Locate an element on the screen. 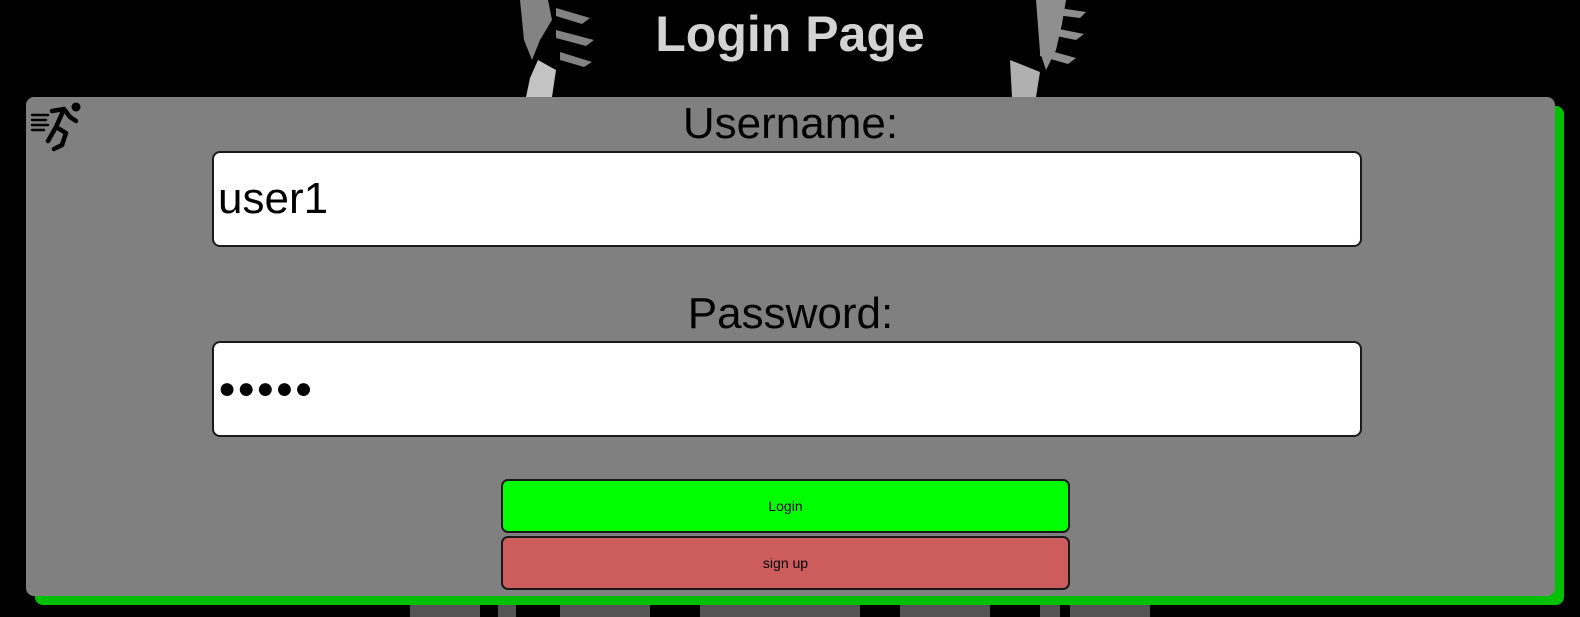  username-input: user1 is located at coordinates (787, 199).